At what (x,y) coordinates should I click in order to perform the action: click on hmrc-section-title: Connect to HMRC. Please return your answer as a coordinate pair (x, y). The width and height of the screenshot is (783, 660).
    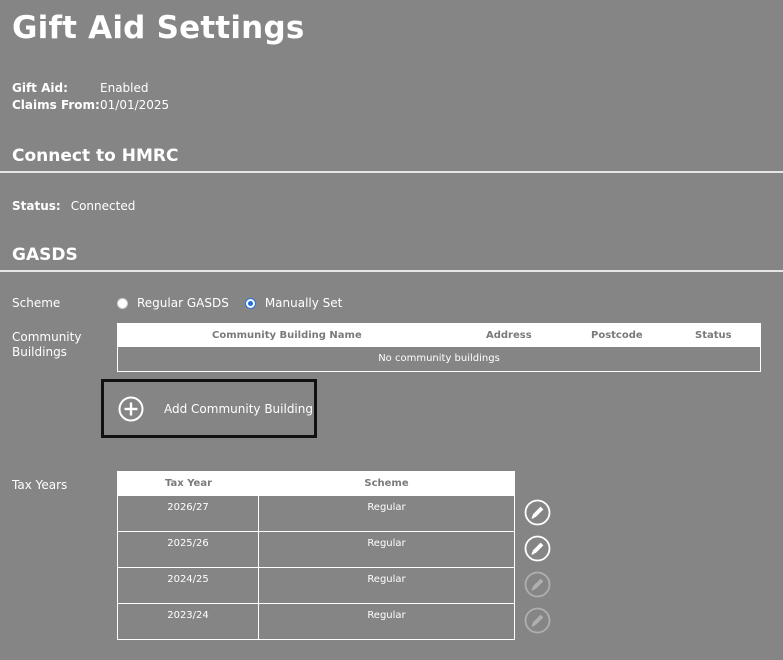
    Looking at the image, I should click on (95, 156).